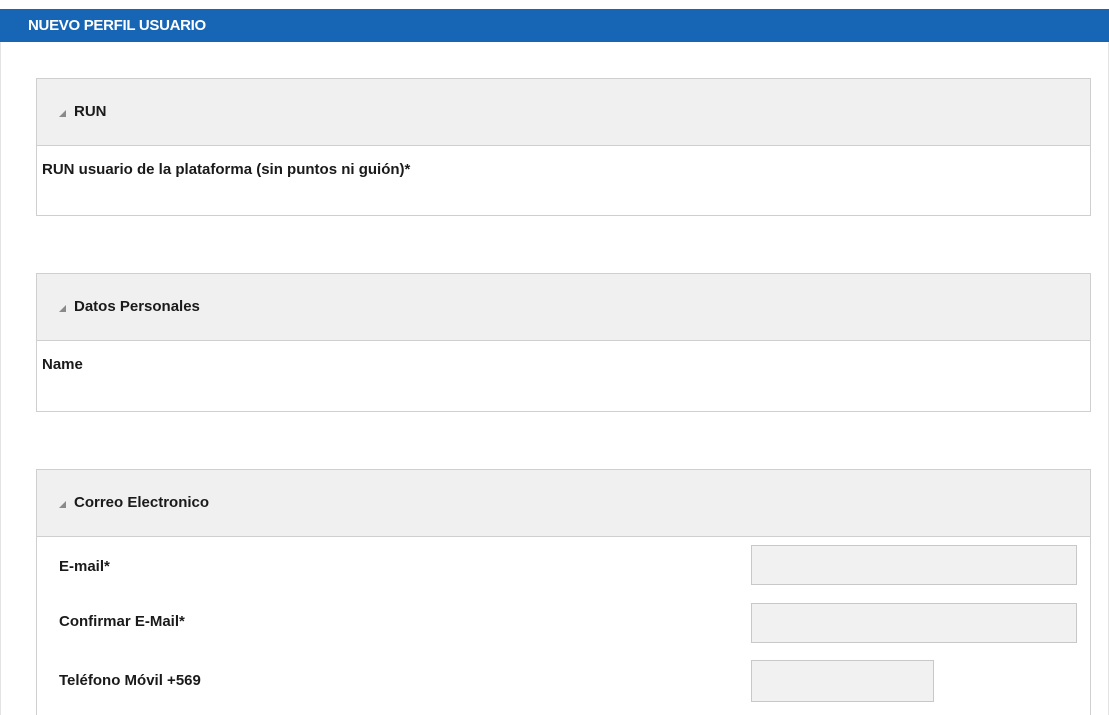 Image resolution: width=1109 pixels, height=715 pixels. I want to click on email-label: E-mail*, so click(84, 566).